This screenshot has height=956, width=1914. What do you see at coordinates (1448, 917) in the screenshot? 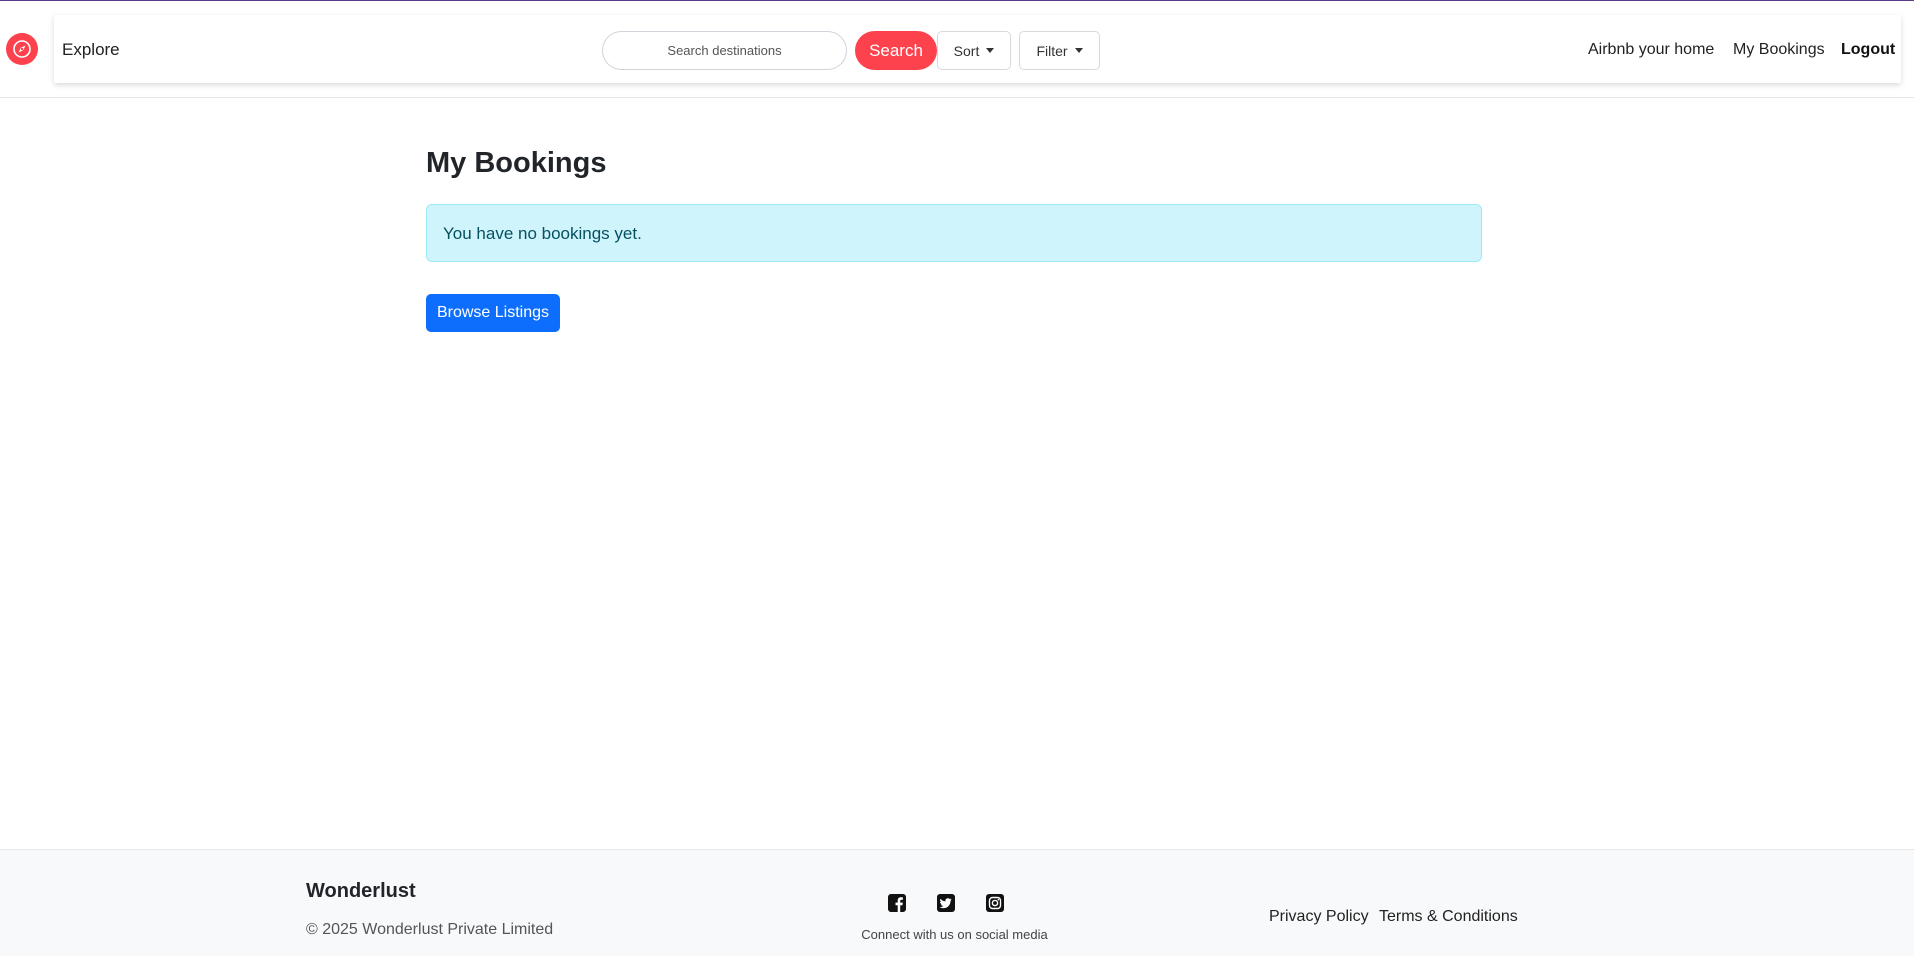
I see `terms-conditions-link: Terms & Conditions` at bounding box center [1448, 917].